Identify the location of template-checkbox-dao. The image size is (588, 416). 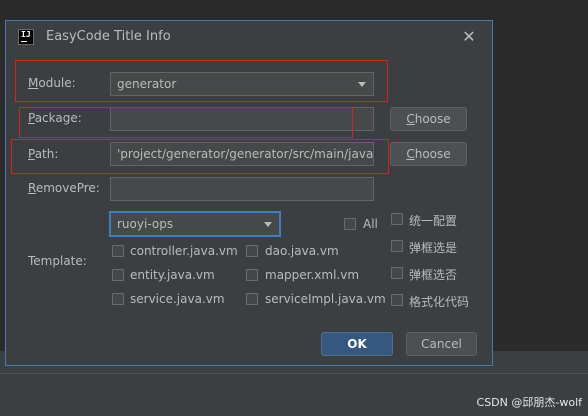
(252, 251).